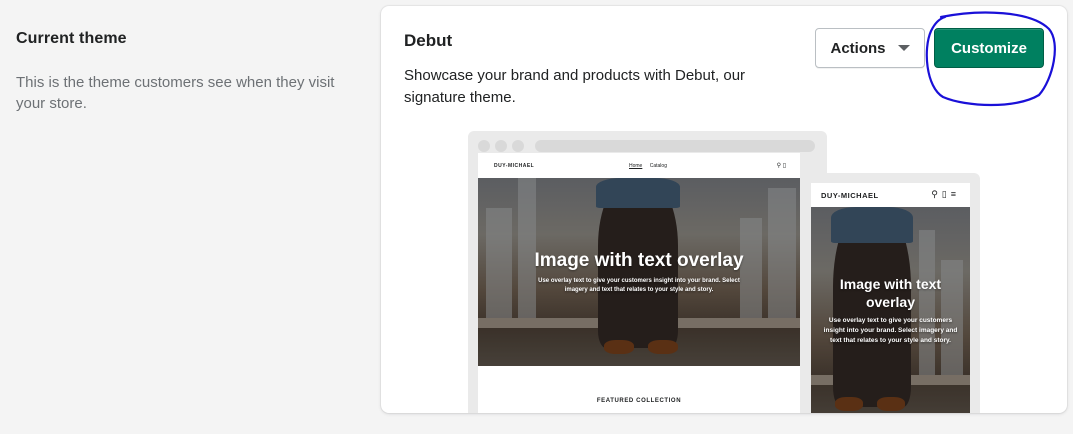 This screenshot has width=1073, height=434. I want to click on featured-collection-heading: FEATURED COLLECTION, so click(639, 401).